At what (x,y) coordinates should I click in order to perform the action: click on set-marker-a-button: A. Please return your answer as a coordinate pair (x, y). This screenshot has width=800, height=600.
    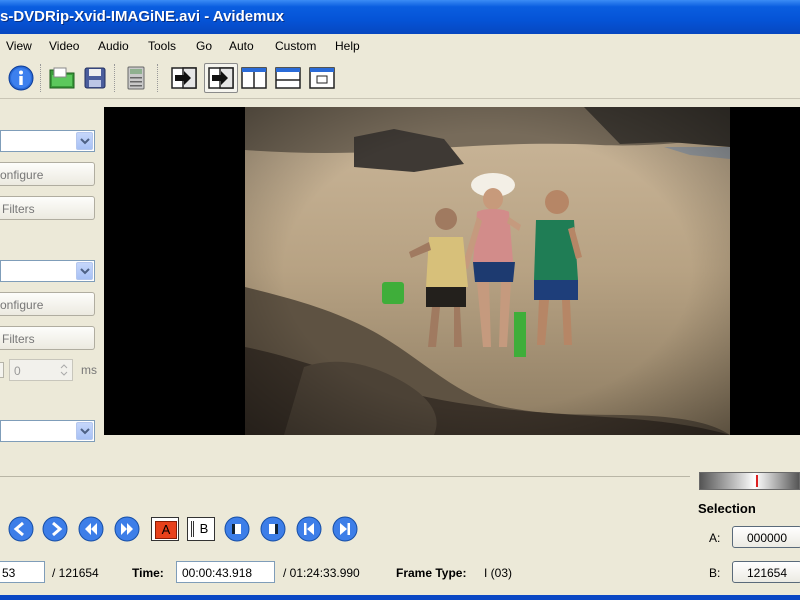
    Looking at the image, I should click on (165, 529).